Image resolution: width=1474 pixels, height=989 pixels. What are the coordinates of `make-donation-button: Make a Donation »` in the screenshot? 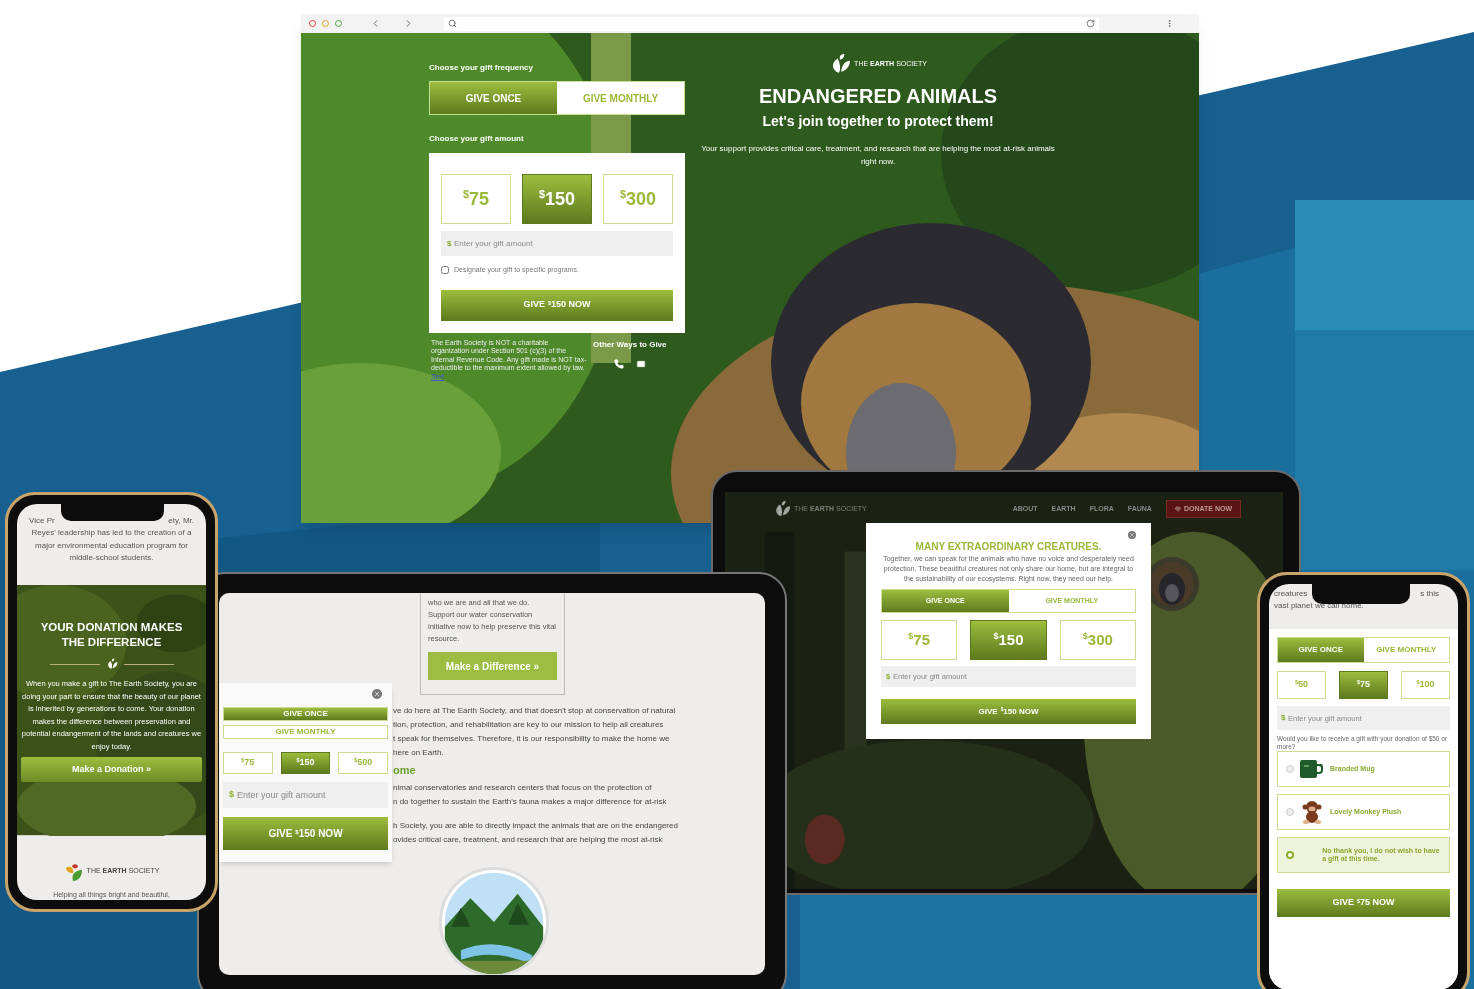 It's located at (111, 770).